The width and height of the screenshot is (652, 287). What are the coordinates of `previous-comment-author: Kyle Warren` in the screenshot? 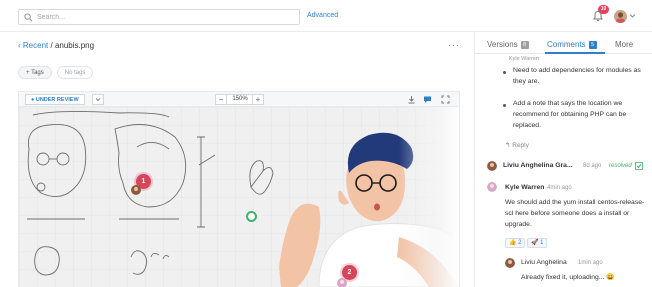 It's located at (524, 59).